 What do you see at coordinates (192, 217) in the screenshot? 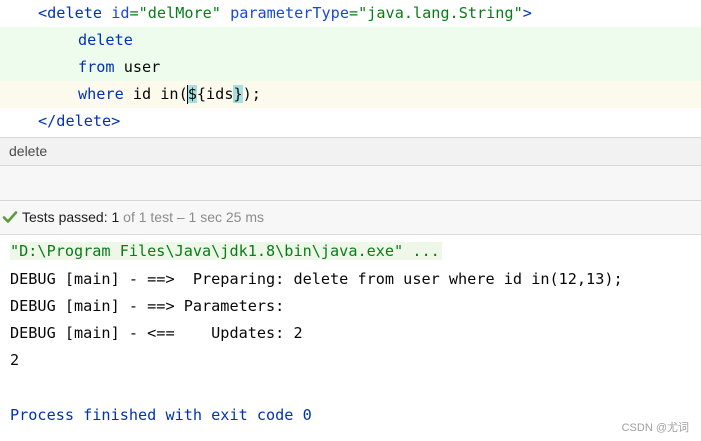
I see `tests-detail-label: of 1 test – 1 sec 25 ms` at bounding box center [192, 217].